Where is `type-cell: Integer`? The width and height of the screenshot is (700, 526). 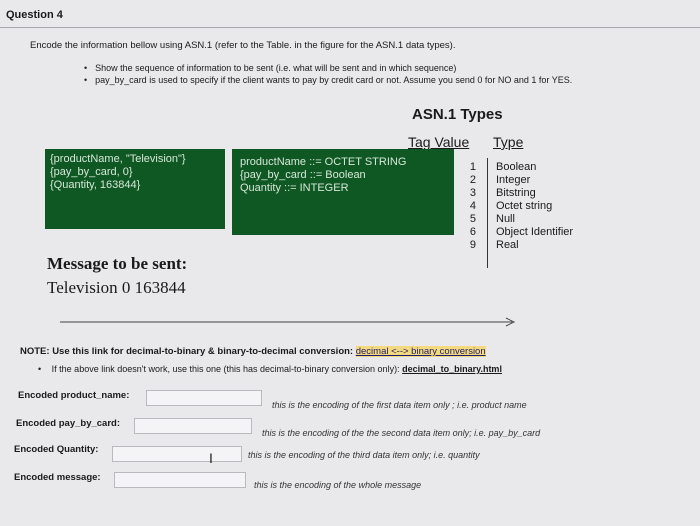
type-cell: Integer is located at coordinates (513, 180).